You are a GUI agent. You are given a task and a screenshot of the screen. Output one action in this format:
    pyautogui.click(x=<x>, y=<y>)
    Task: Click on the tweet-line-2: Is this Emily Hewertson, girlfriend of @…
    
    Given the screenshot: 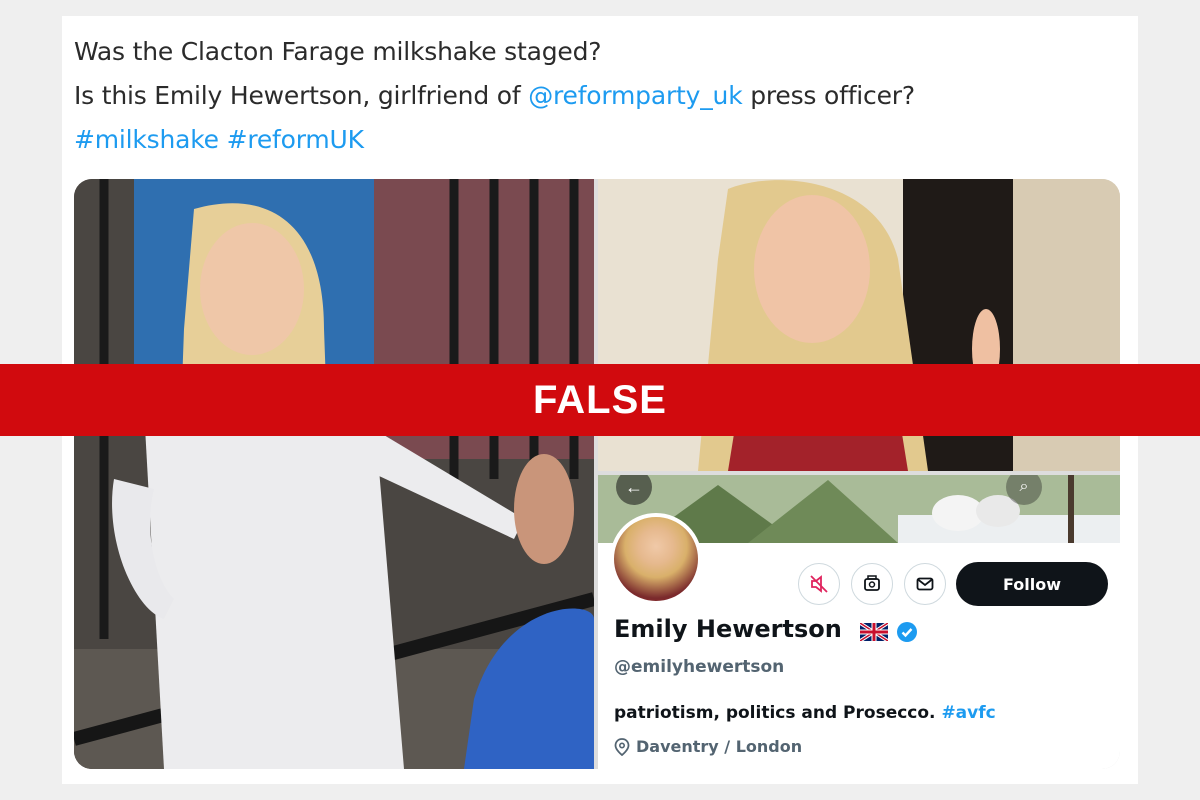 What is the action you would take?
    pyautogui.click(x=594, y=96)
    